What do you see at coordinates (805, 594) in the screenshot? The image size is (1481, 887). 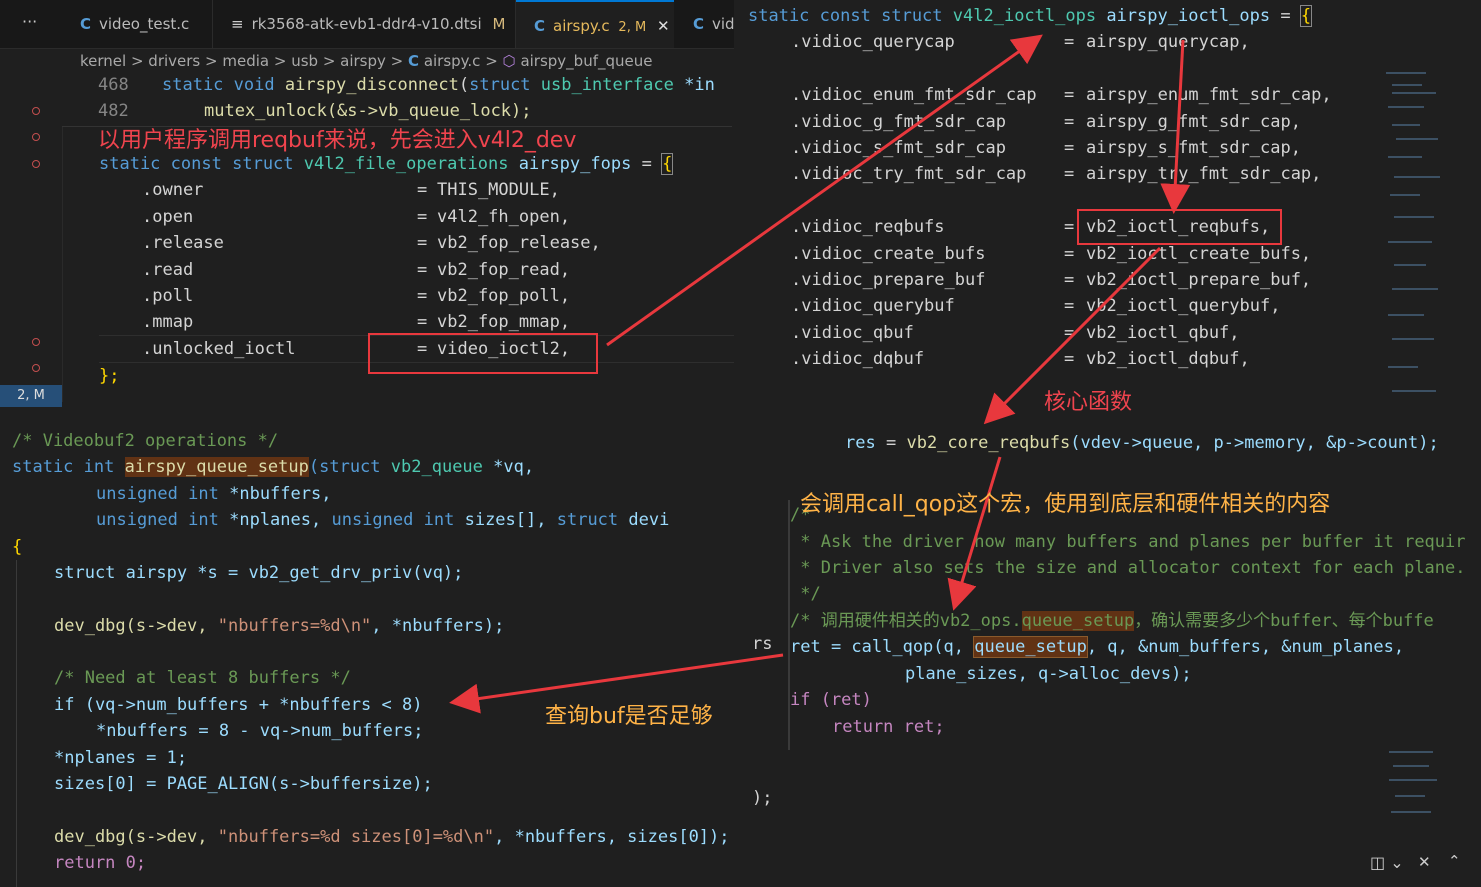 I see `comment-line: */` at bounding box center [805, 594].